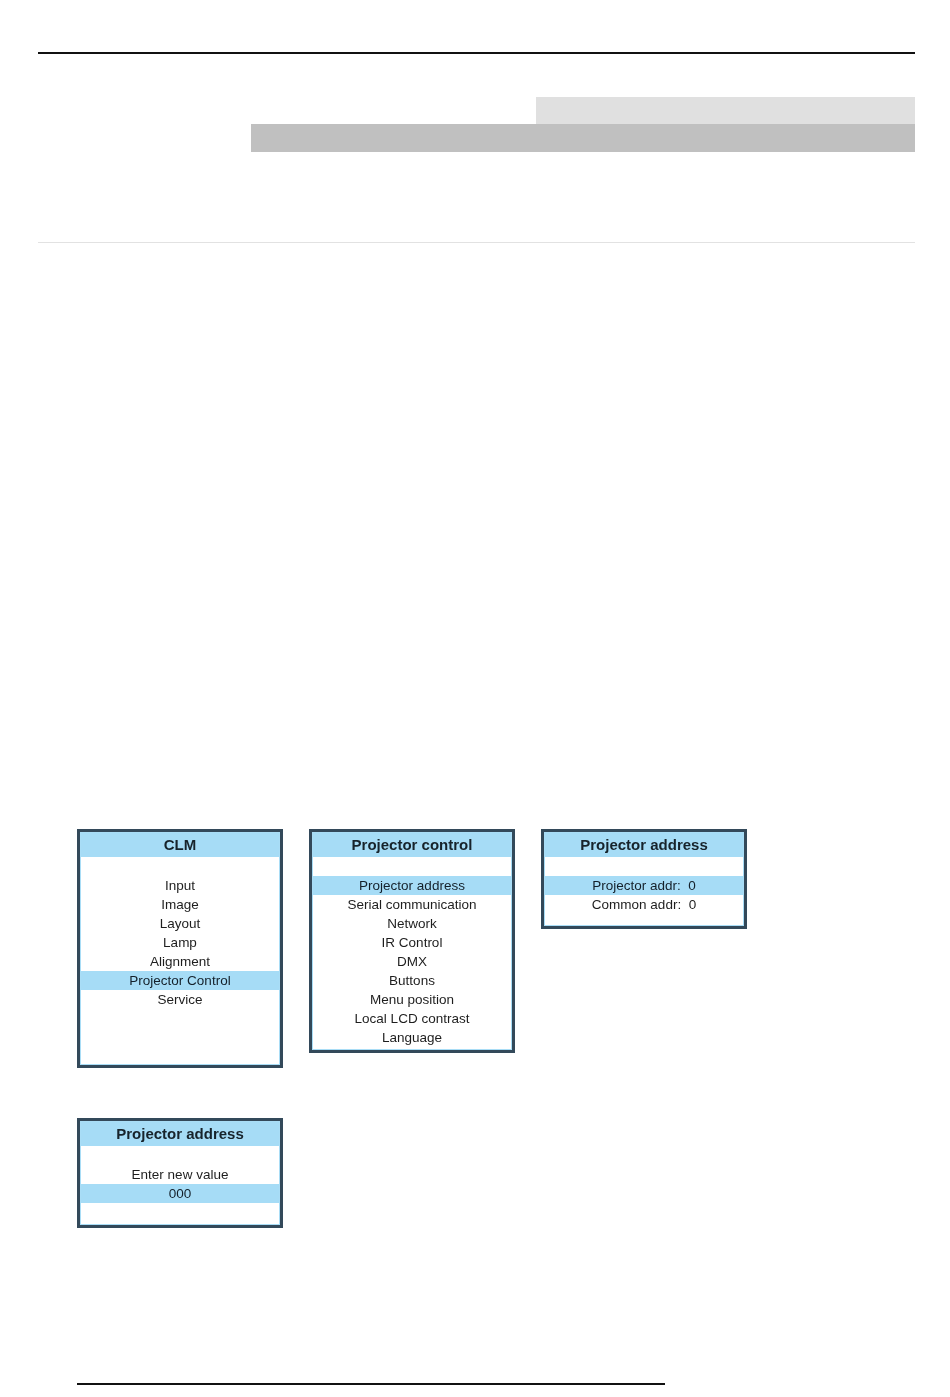 Image resolution: width=950 pixels, height=1397 pixels. What do you see at coordinates (644, 904) in the screenshot?
I see `menu-item: Common addr: 0` at bounding box center [644, 904].